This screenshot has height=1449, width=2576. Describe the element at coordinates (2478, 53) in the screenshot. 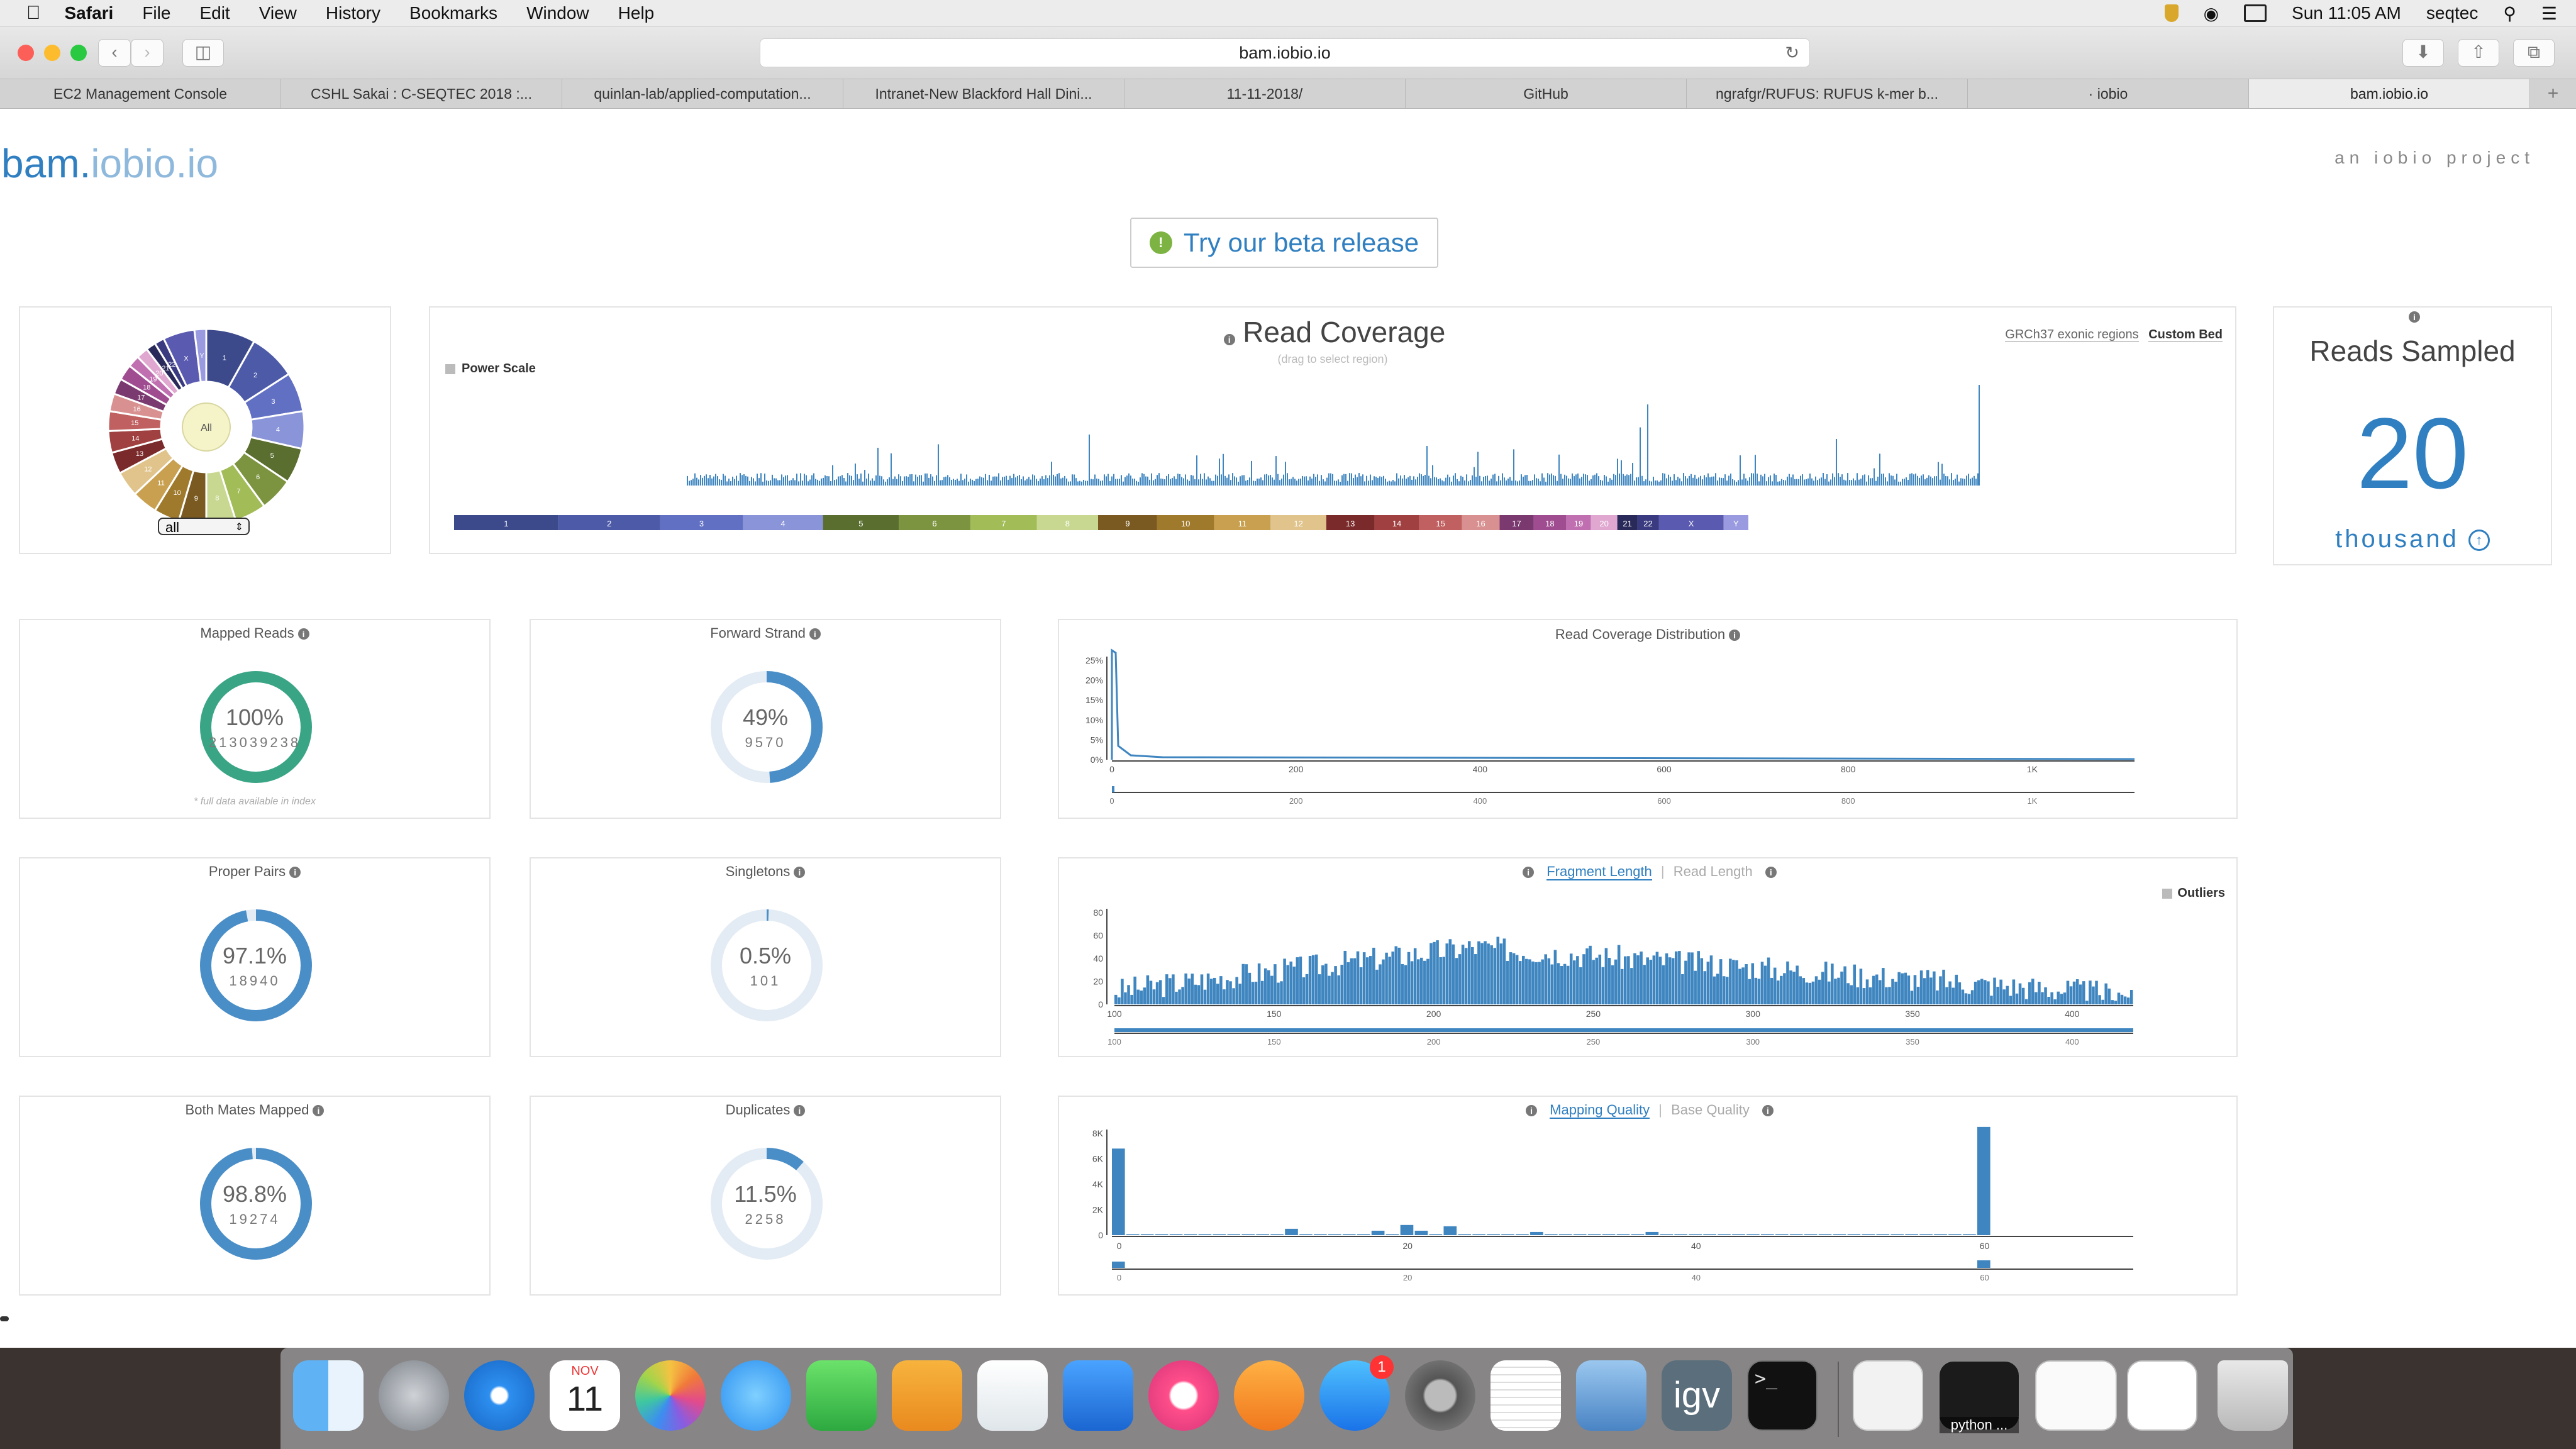

I see `share-button: ⇧` at that location.